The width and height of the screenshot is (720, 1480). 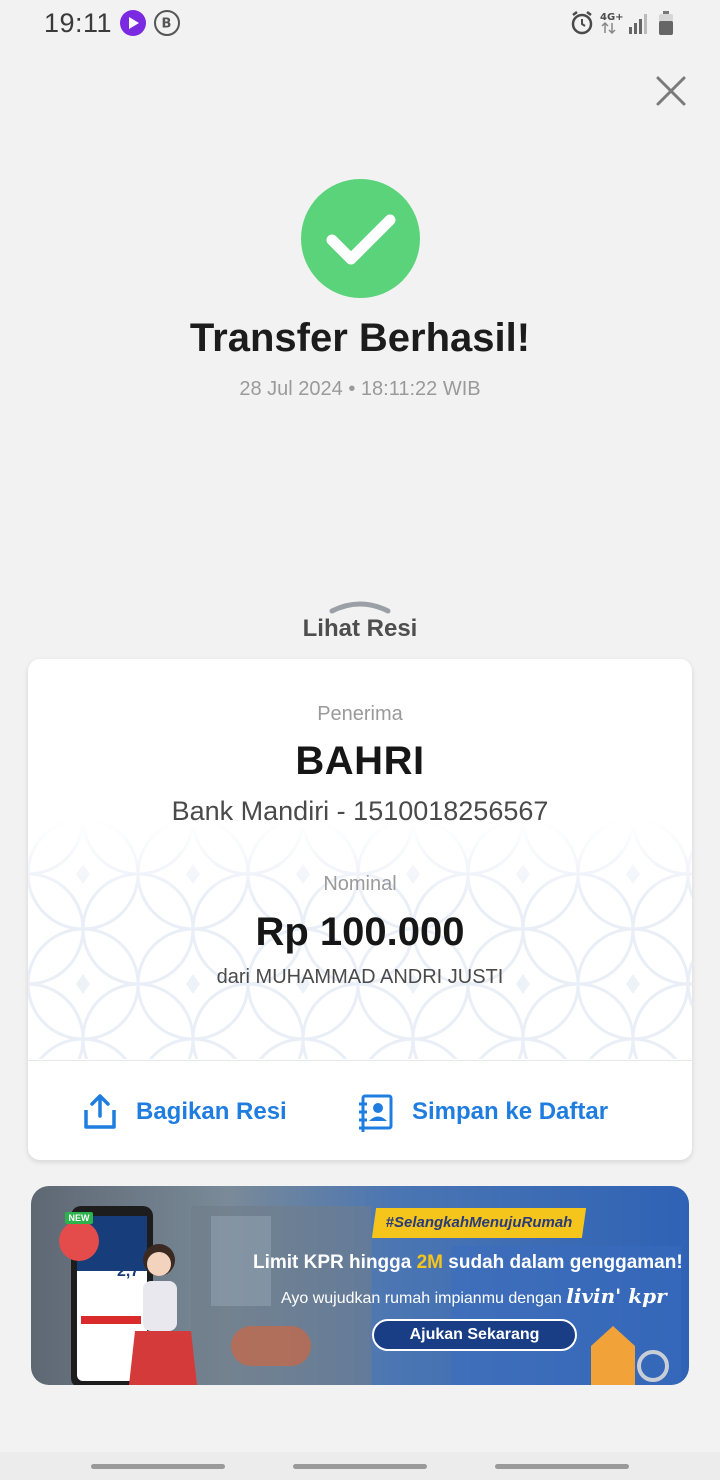 What do you see at coordinates (376, 1112) in the screenshot?
I see `contact-add-icon` at bounding box center [376, 1112].